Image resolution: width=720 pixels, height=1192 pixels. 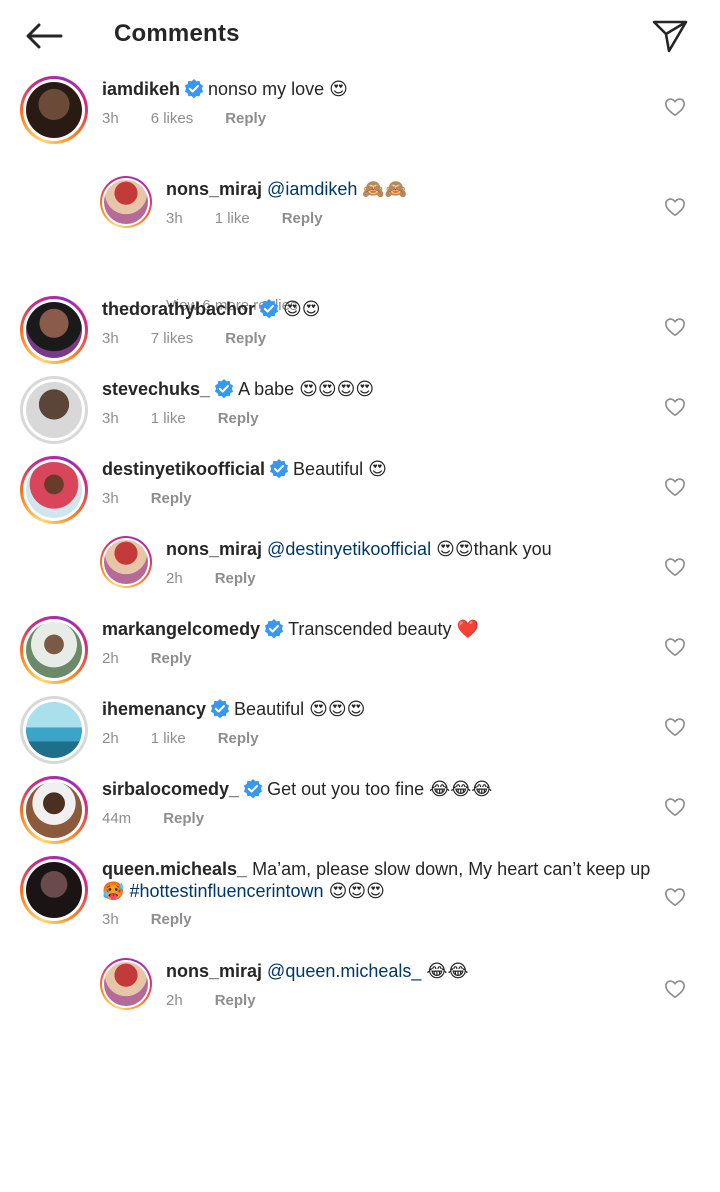 I want to click on mention-link: @queen.micheals_, so click(x=344, y=971).